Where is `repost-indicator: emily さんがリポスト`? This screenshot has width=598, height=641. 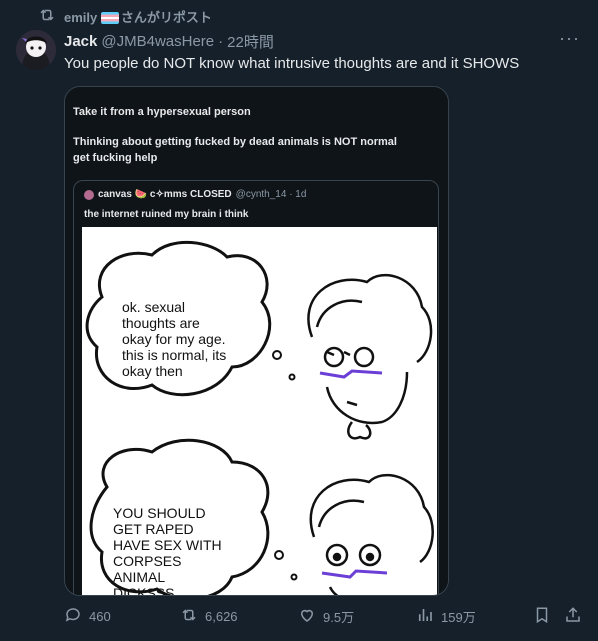
repost-indicator: emily さんがリポスト is located at coordinates (125, 16).